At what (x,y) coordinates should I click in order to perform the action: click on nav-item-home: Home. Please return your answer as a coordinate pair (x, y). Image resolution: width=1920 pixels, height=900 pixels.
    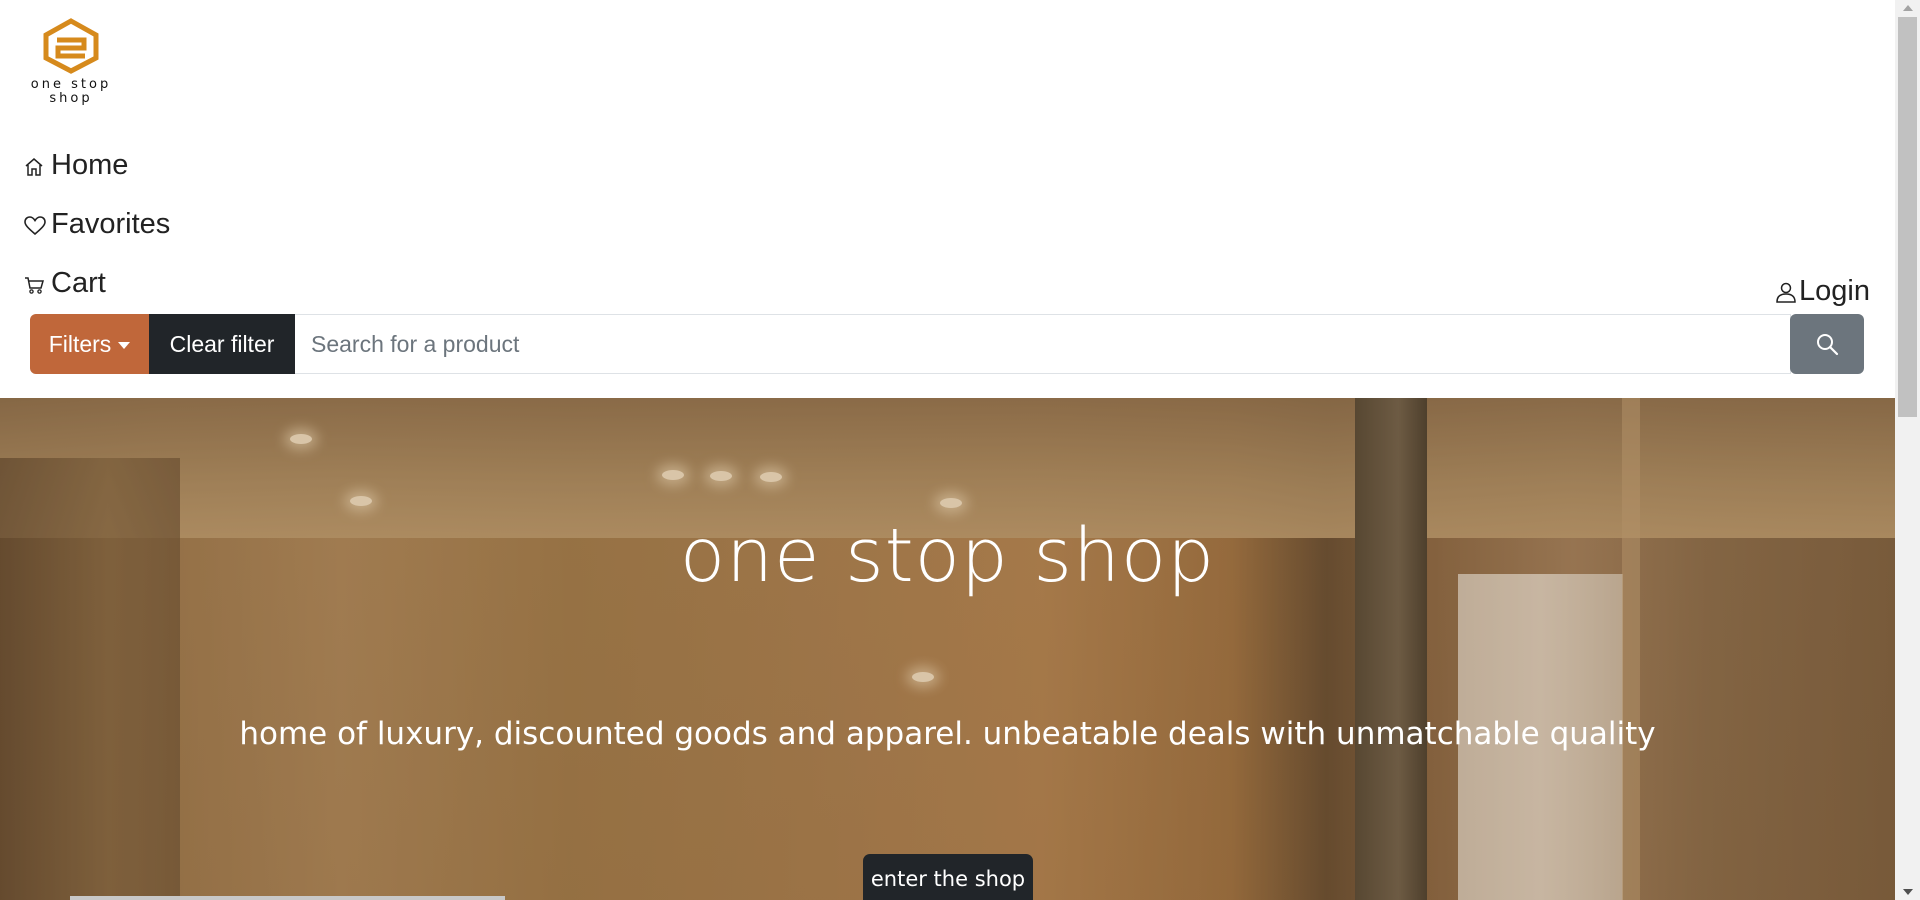
    Looking at the image, I should click on (97, 165).